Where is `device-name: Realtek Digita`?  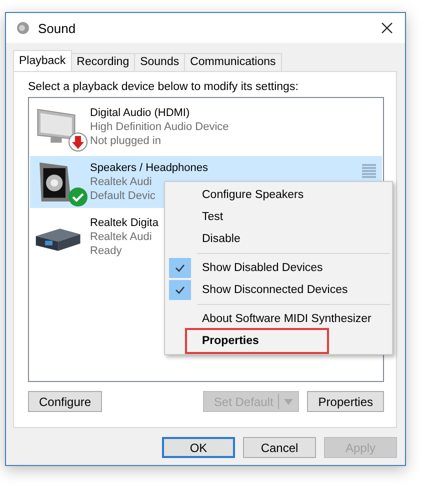 device-name: Realtek Digita is located at coordinates (124, 223).